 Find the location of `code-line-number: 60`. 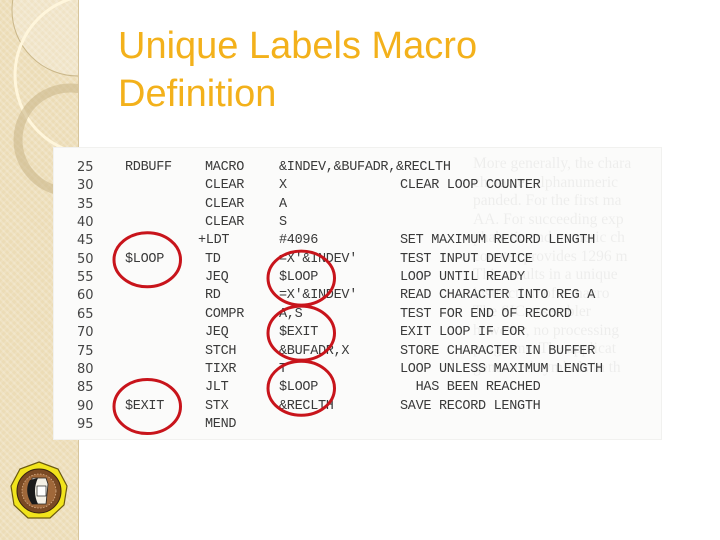

code-line-number: 60 is located at coordinates (85, 296).